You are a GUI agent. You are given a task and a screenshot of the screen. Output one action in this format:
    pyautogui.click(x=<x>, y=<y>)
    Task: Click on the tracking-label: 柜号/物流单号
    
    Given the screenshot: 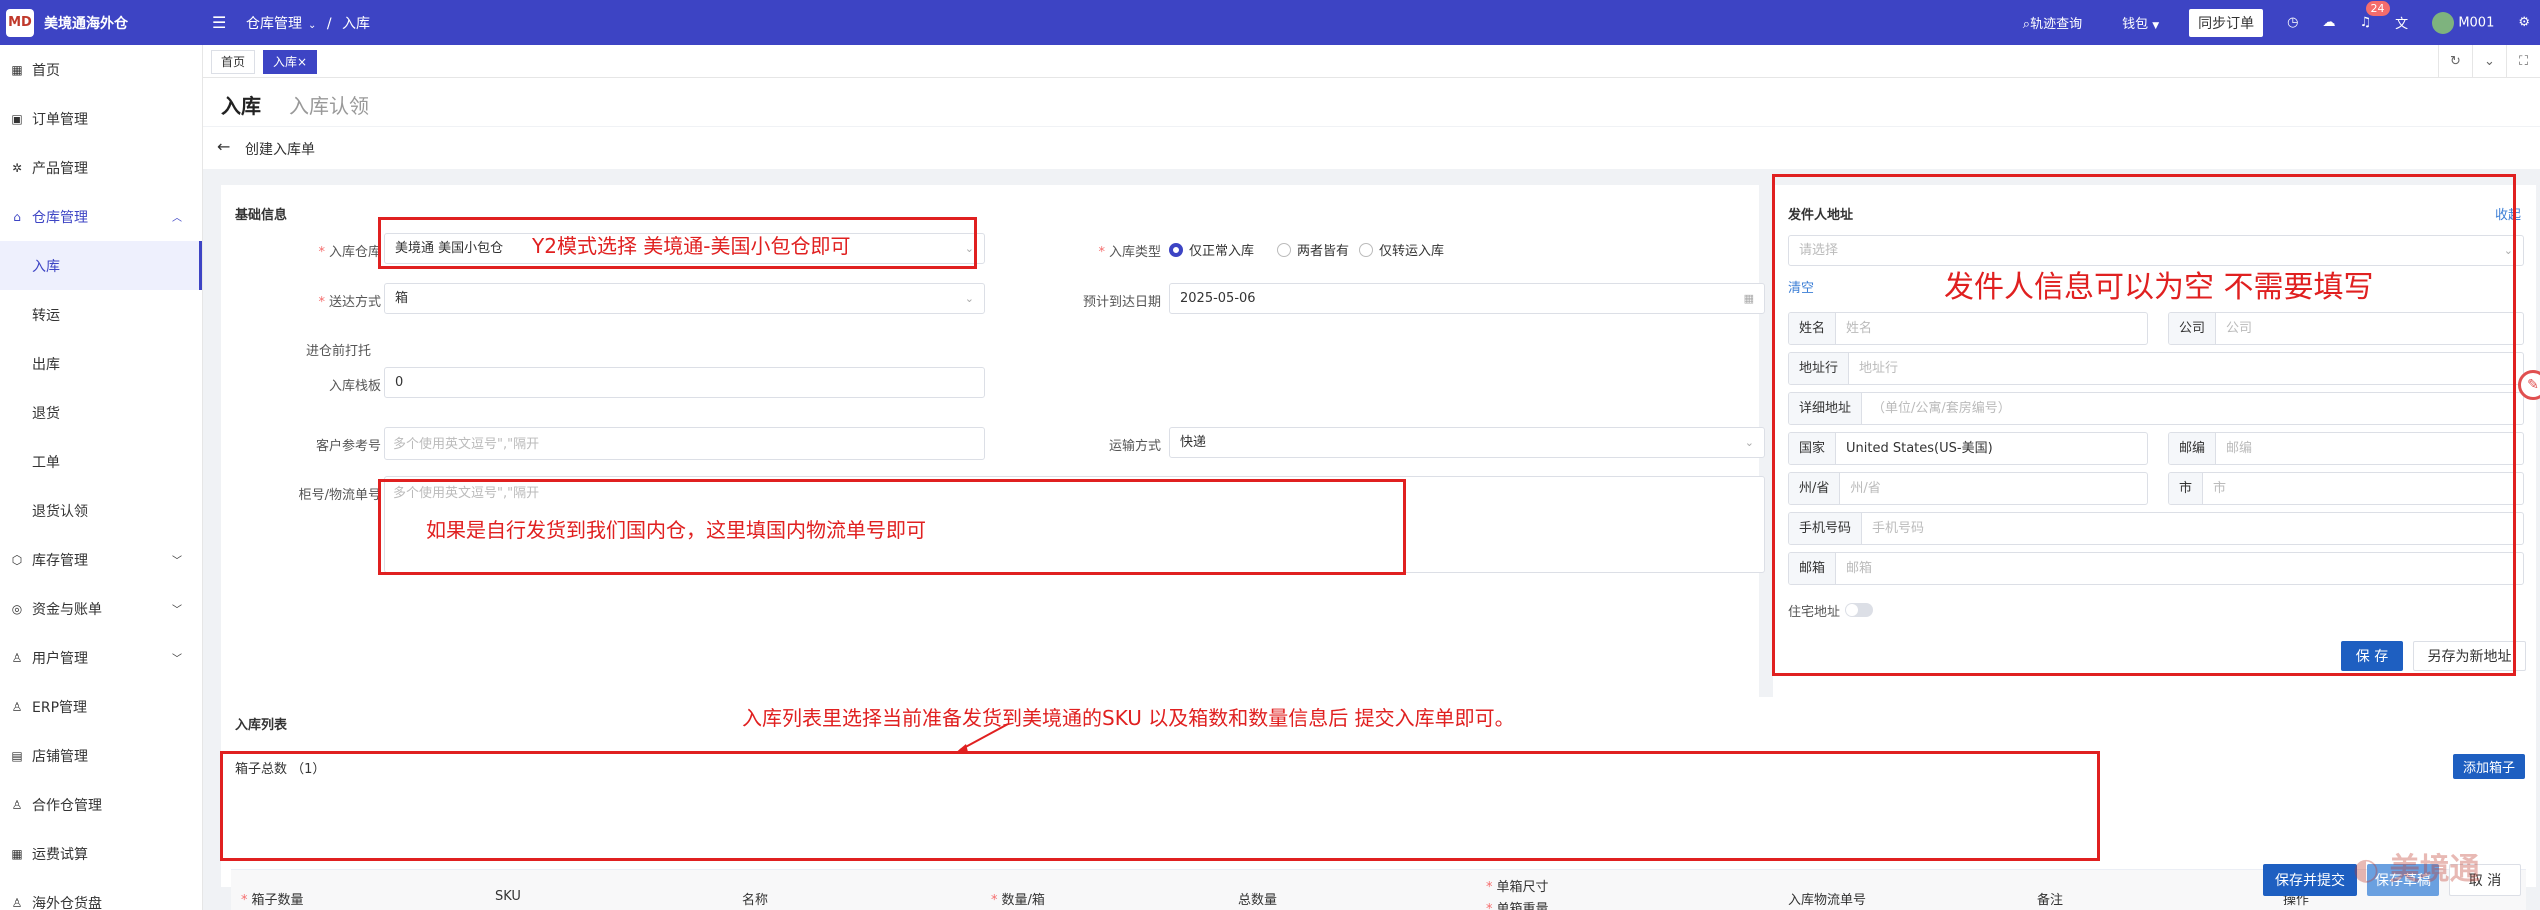 What is the action you would take?
    pyautogui.click(x=339, y=495)
    